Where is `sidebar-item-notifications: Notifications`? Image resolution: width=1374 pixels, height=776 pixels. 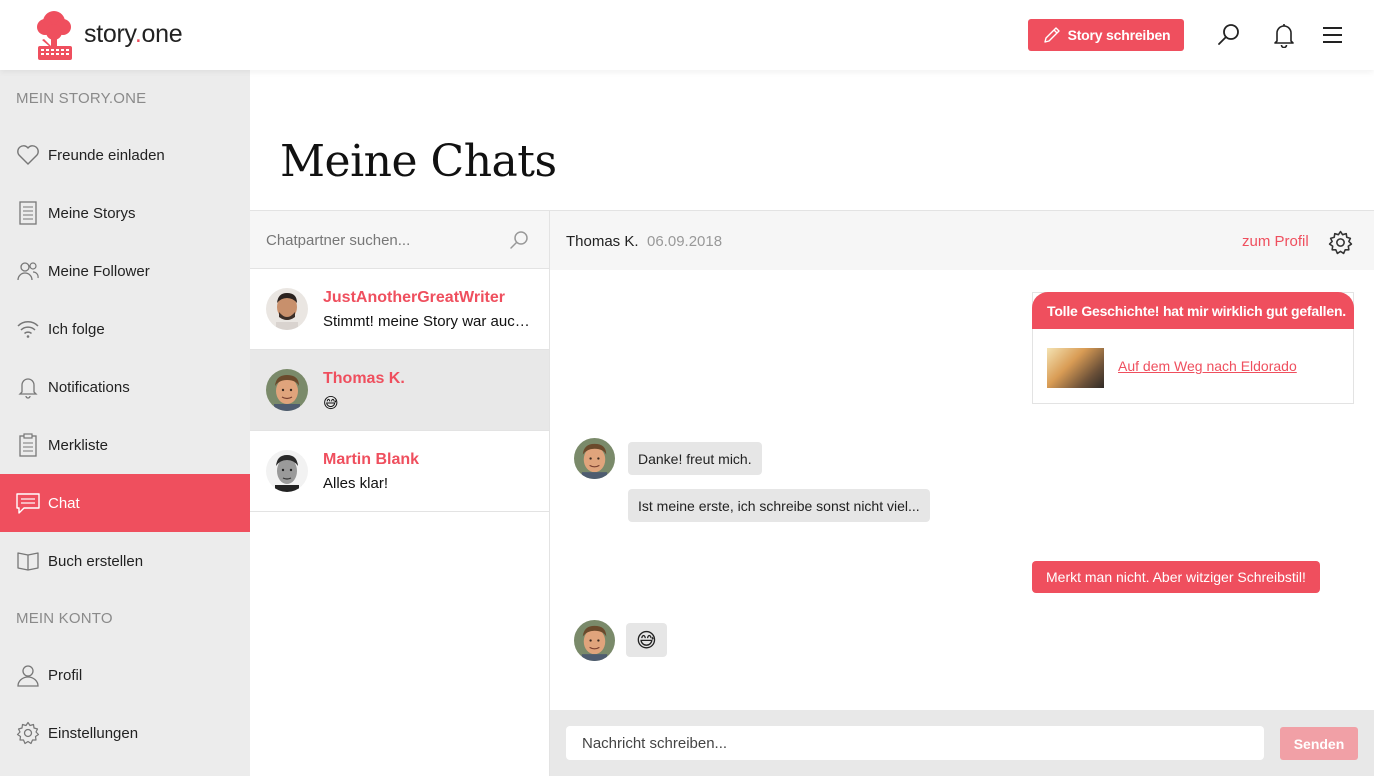 sidebar-item-notifications: Notifications is located at coordinates (125, 387).